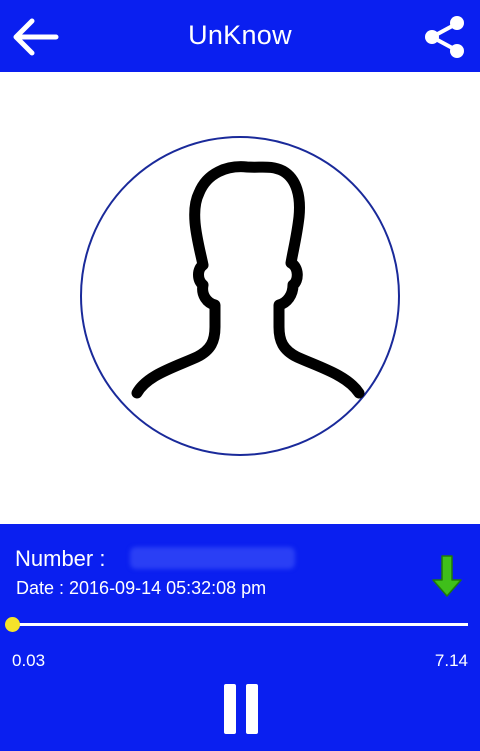 This screenshot has width=480, height=751. What do you see at coordinates (236, 624) in the screenshot?
I see `seek-bar` at bounding box center [236, 624].